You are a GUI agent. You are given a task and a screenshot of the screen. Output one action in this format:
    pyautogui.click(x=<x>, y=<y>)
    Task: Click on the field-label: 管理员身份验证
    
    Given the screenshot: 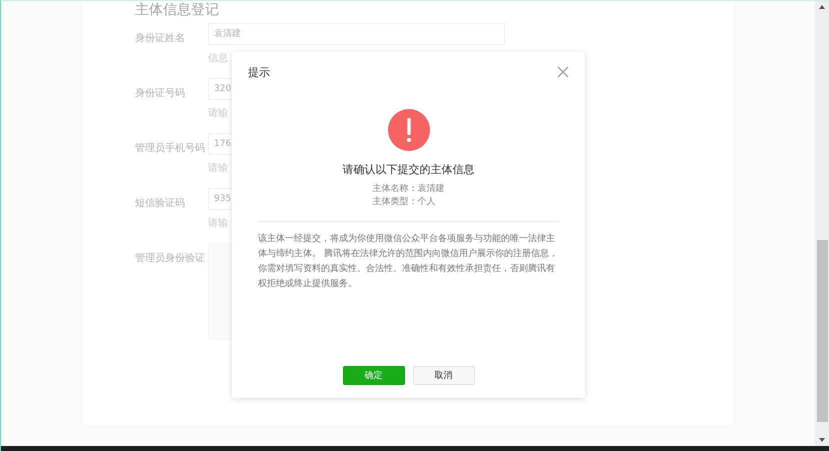 What is the action you would take?
    pyautogui.click(x=170, y=259)
    